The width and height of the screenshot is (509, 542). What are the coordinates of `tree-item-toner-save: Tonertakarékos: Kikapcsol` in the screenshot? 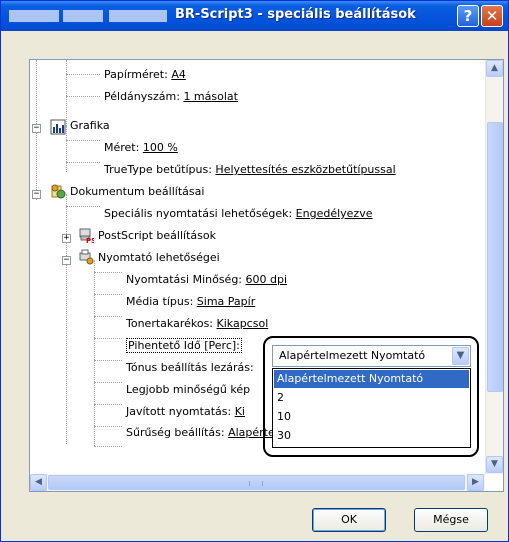 It's located at (197, 324).